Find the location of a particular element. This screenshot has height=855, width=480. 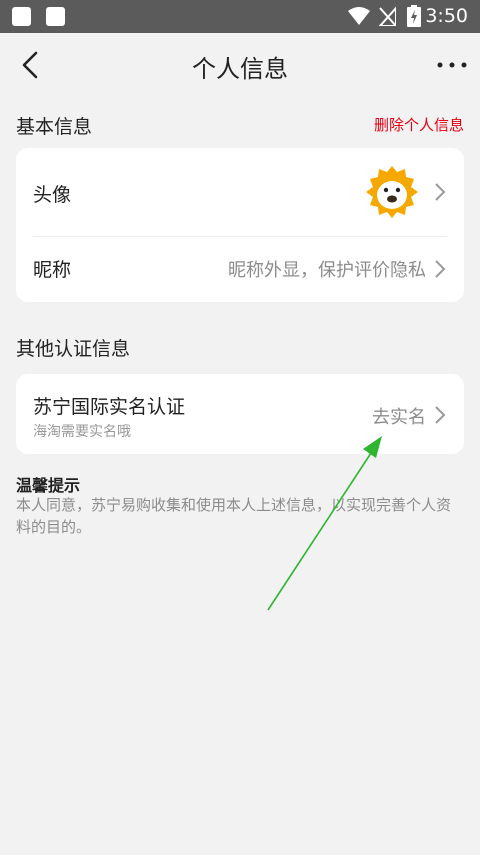

realname-title: 苏宁国际实名认证 is located at coordinates (109, 407).